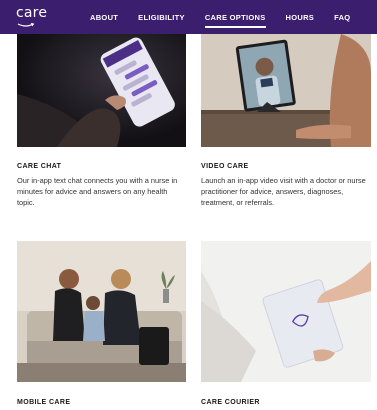 The image size is (377, 410). I want to click on main-menu: ABOUT ELIGIBILITY CARE OPTIONS HOURS FAQ, so click(230, 17).